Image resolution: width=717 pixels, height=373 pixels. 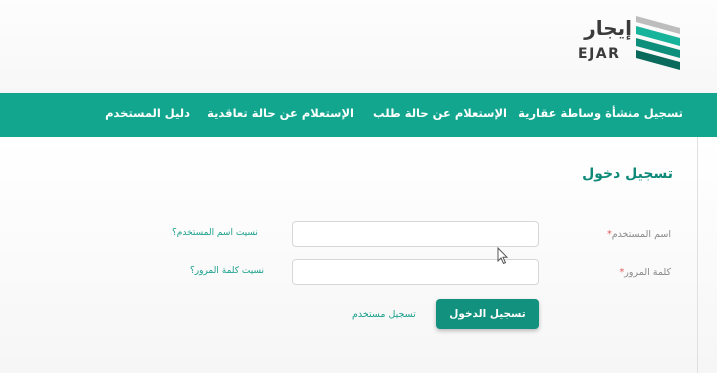 I want to click on username-label-text: اسم المستخدم, so click(x=641, y=234).